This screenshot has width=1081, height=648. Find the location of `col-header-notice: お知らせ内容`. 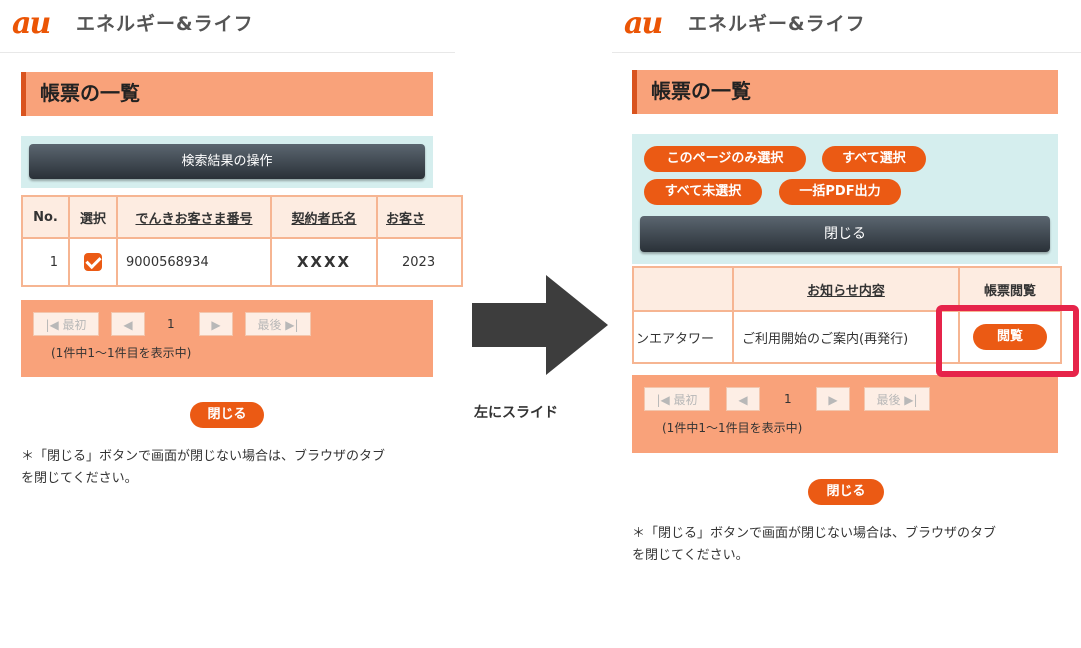

col-header-notice: お知らせ内容 is located at coordinates (846, 289).